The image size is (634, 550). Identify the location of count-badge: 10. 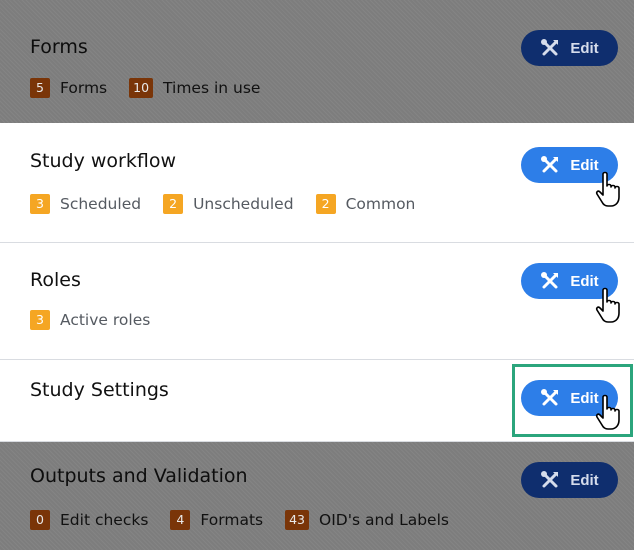
(141, 88).